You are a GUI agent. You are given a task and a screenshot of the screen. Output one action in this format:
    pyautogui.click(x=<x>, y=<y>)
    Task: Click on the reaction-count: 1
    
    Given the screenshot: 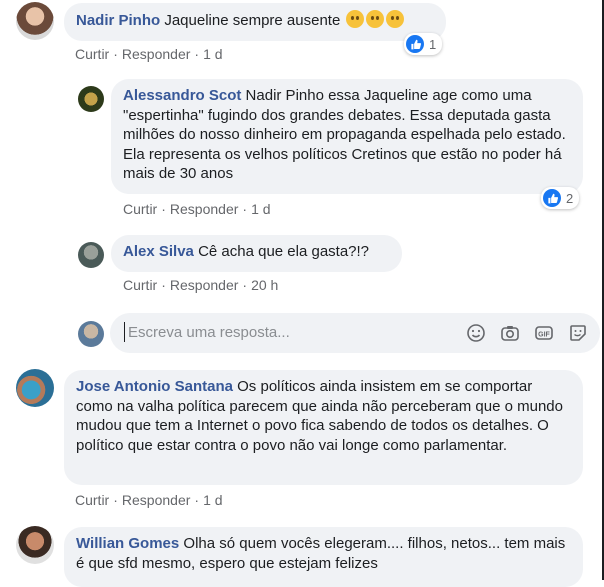 What is the action you would take?
    pyautogui.click(x=423, y=44)
    